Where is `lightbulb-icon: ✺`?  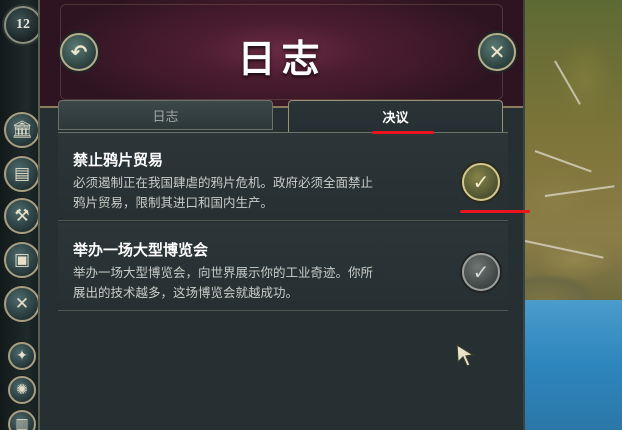 lightbulb-icon: ✺ is located at coordinates (22, 390).